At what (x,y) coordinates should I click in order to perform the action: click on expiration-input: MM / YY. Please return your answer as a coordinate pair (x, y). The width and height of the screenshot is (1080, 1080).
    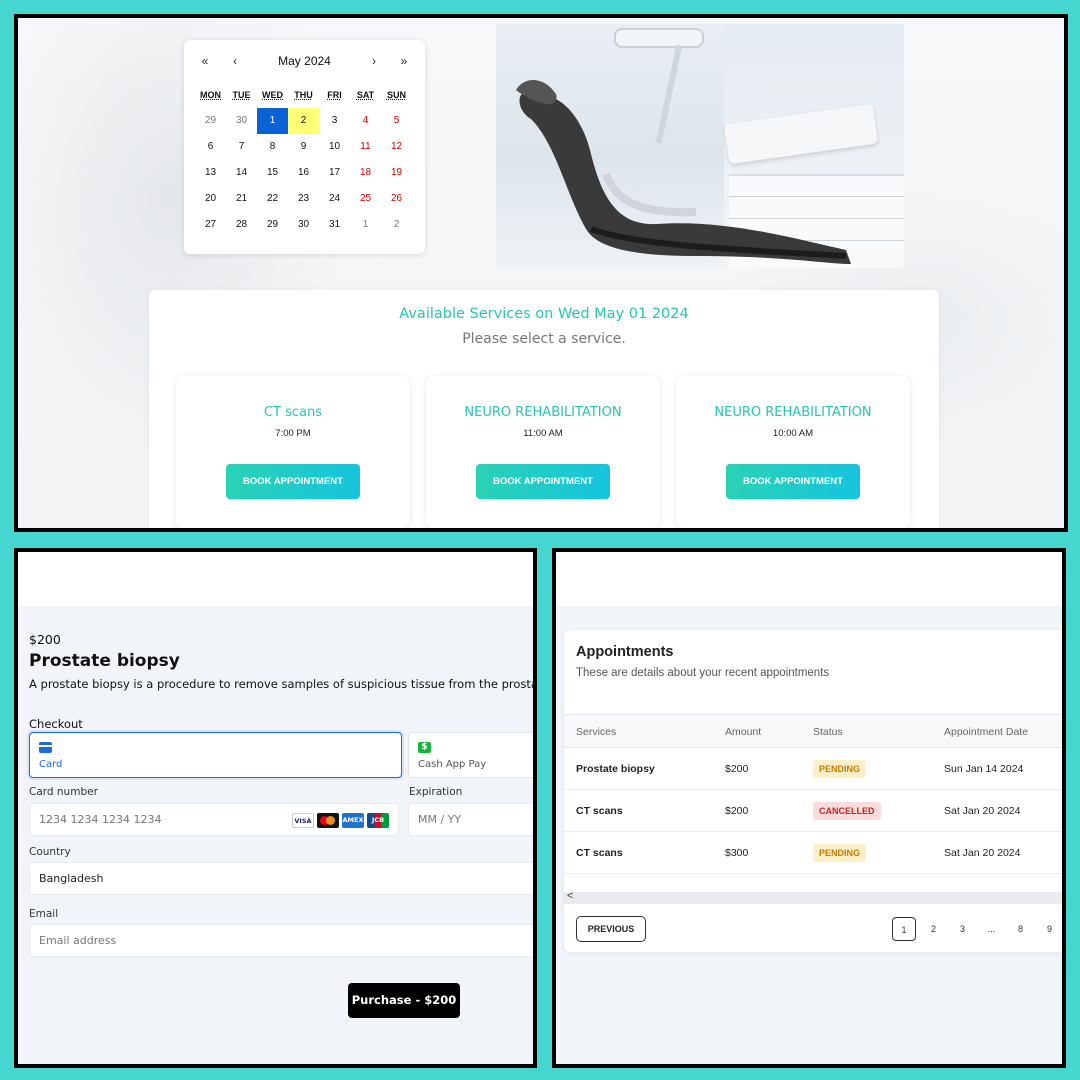
    Looking at the image, I should click on (470, 819).